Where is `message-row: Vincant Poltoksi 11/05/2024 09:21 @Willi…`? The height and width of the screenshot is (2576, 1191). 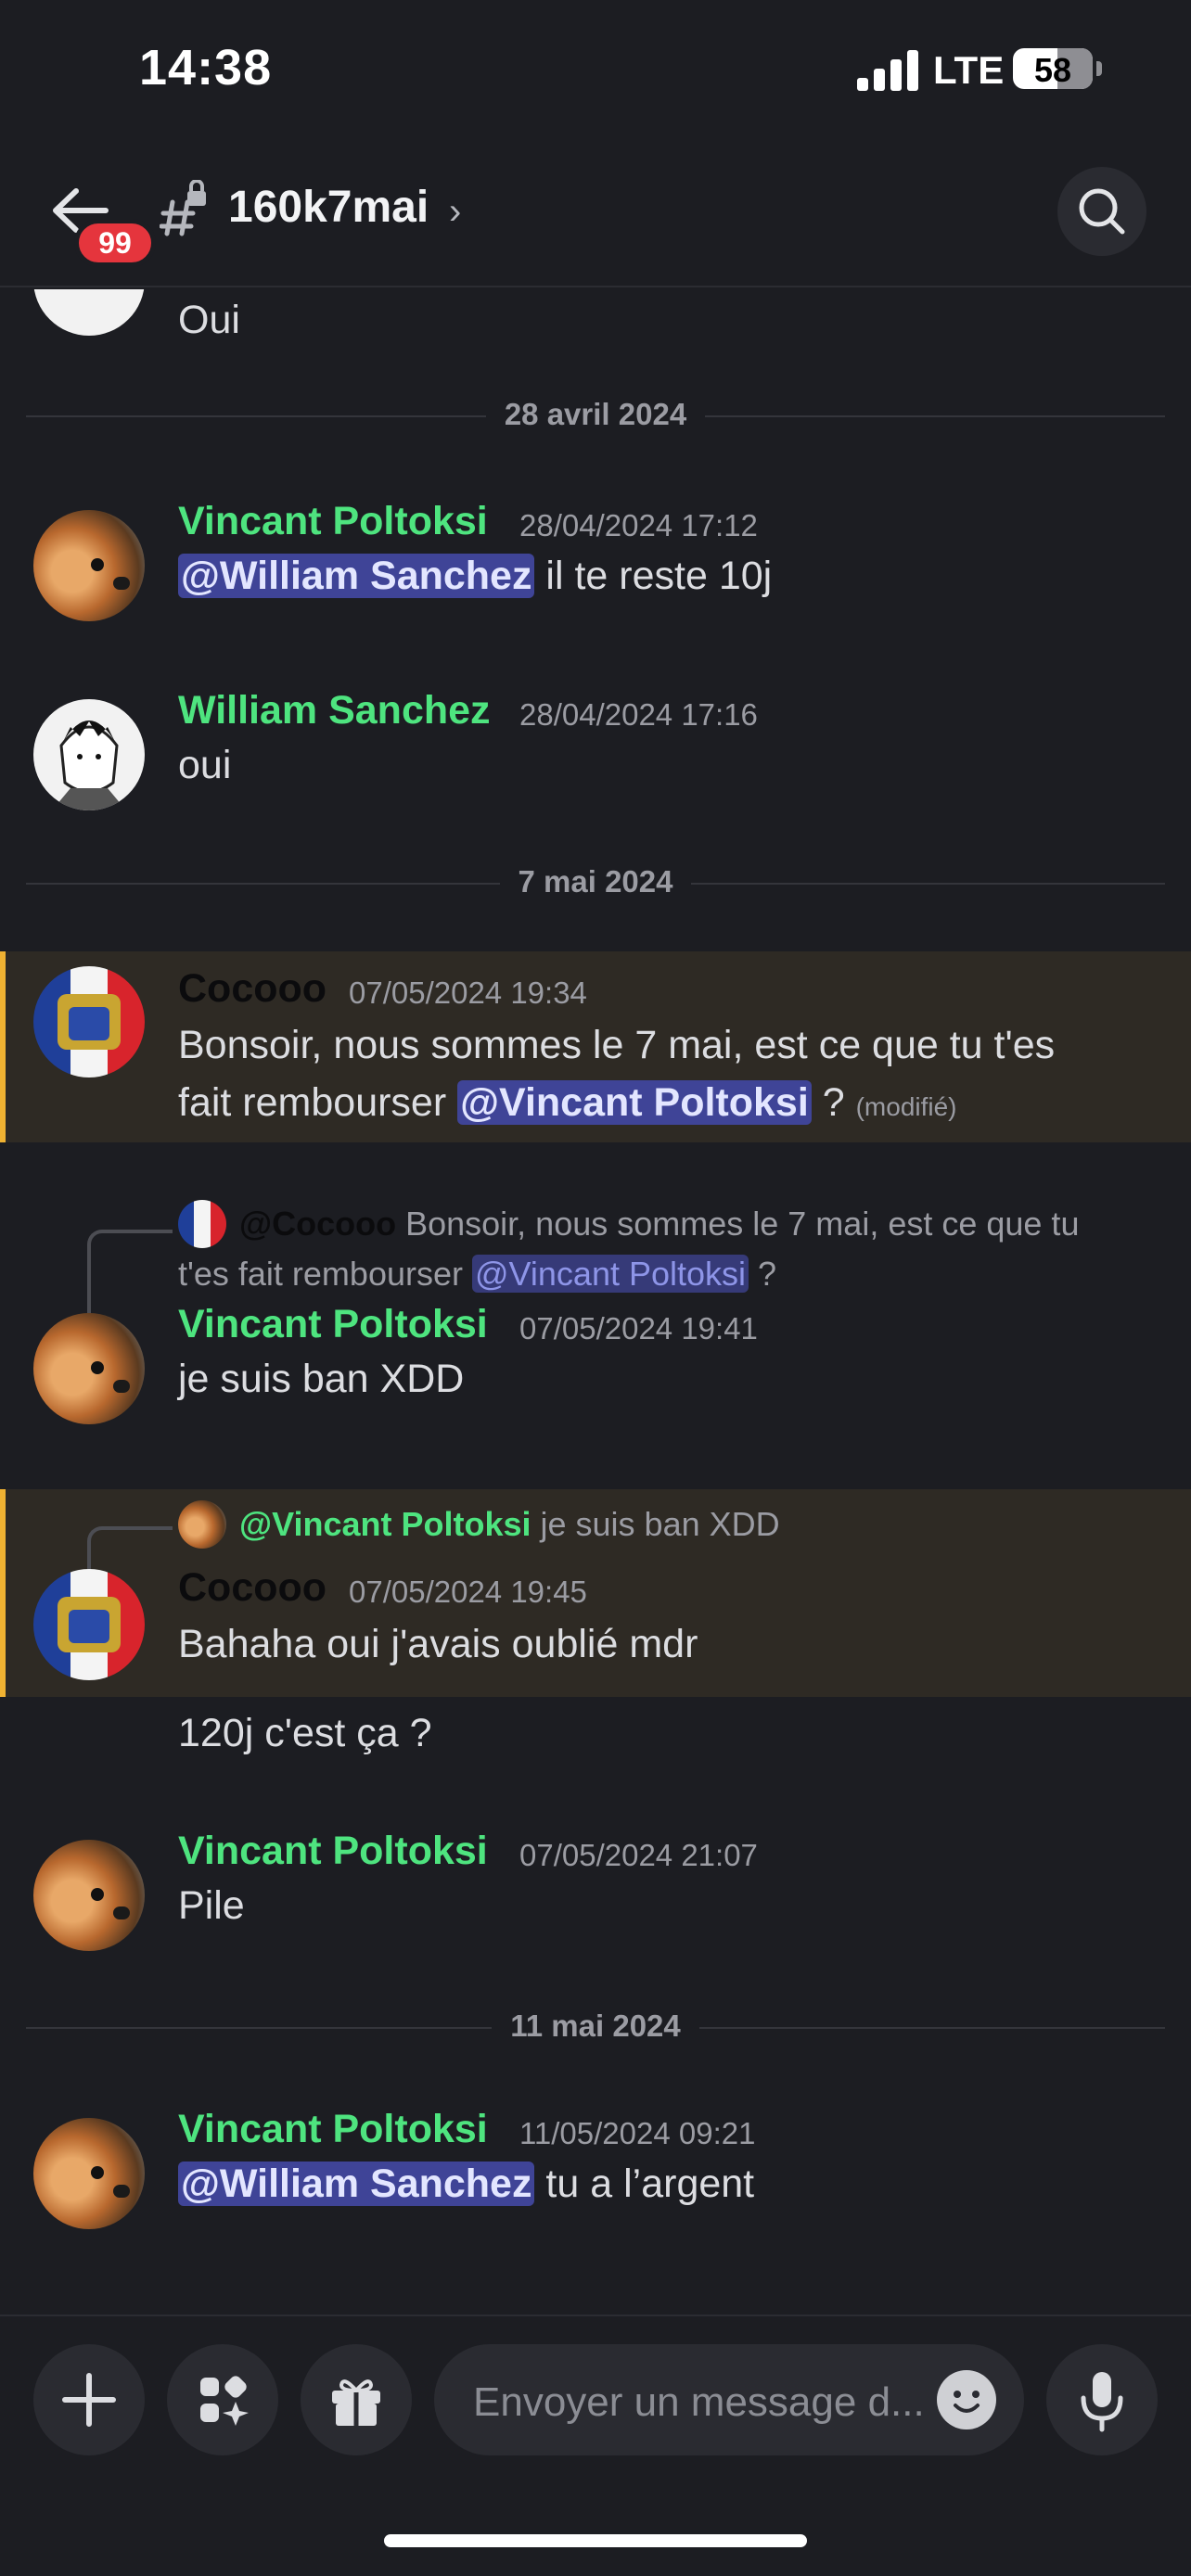
message-row: Vincant Poltoksi 11/05/2024 09:21 @Willi… is located at coordinates (595, 2177).